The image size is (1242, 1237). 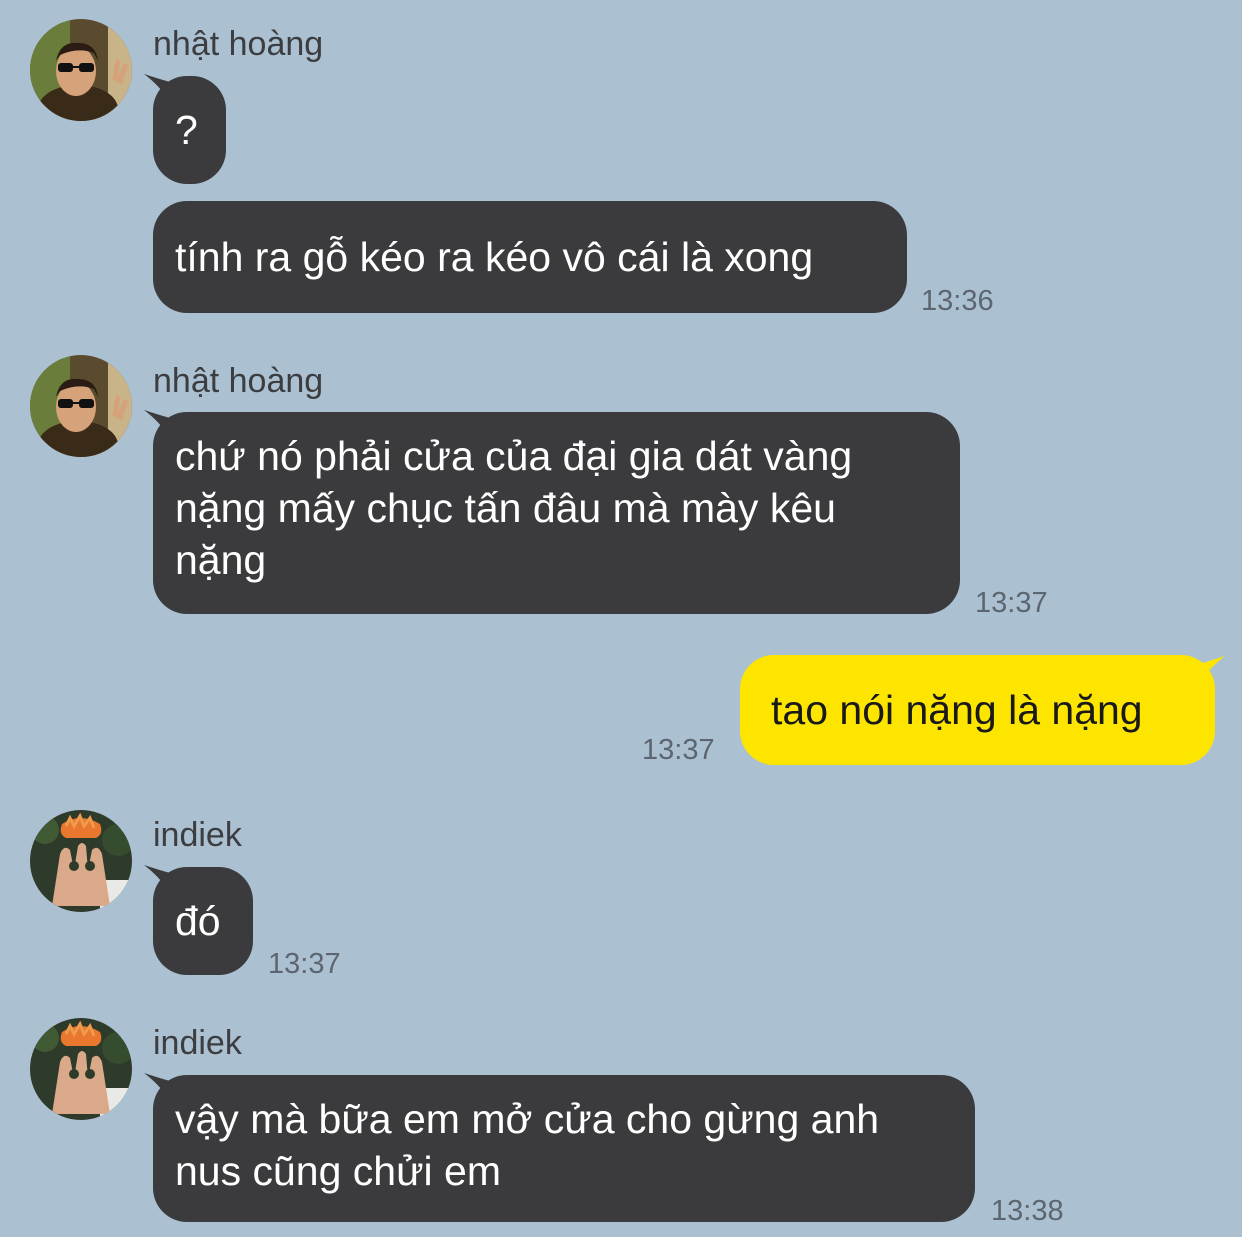 I want to click on message-text: tính ra gỗ kéo ra kéo vô cái là xong, so click(x=494, y=257).